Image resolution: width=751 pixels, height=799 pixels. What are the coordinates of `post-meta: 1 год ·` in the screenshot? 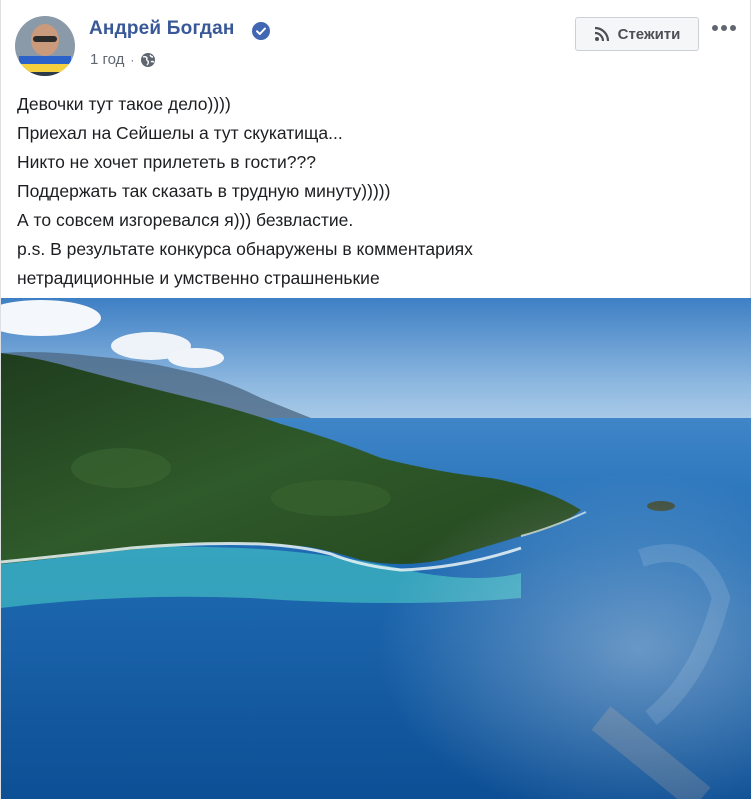 It's located at (123, 59).